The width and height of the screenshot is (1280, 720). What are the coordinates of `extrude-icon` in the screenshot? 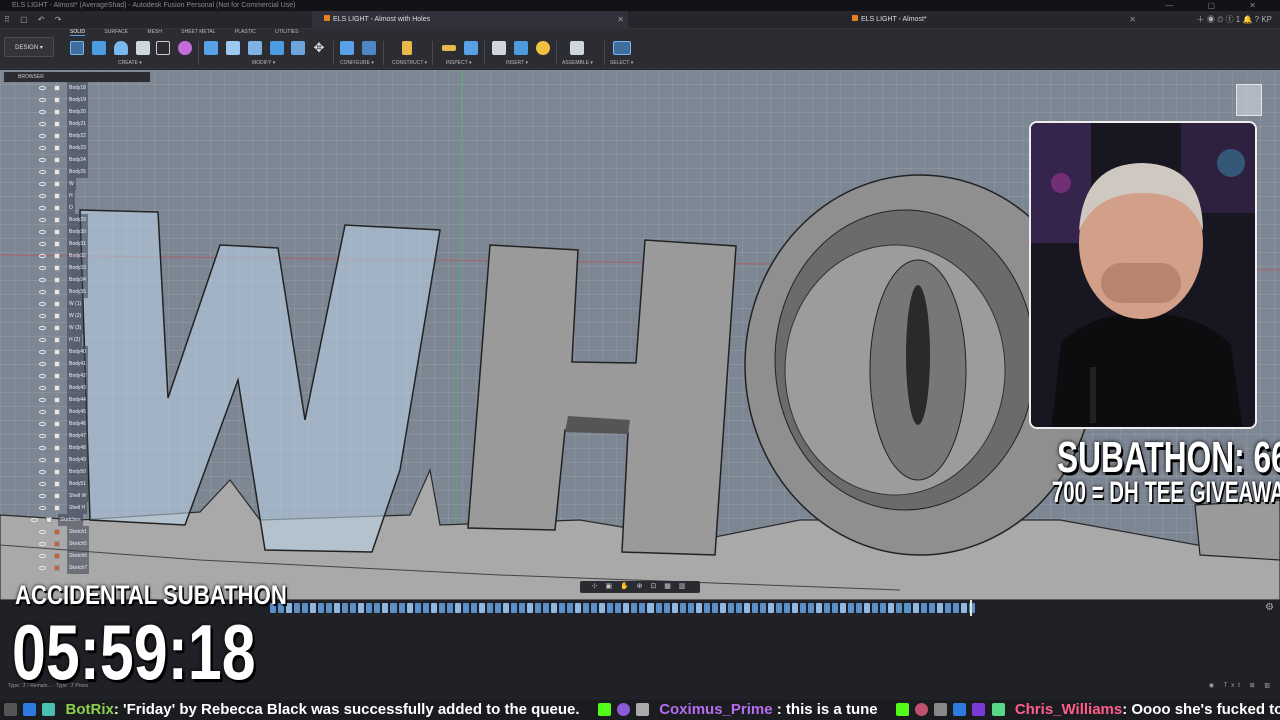 It's located at (99, 48).